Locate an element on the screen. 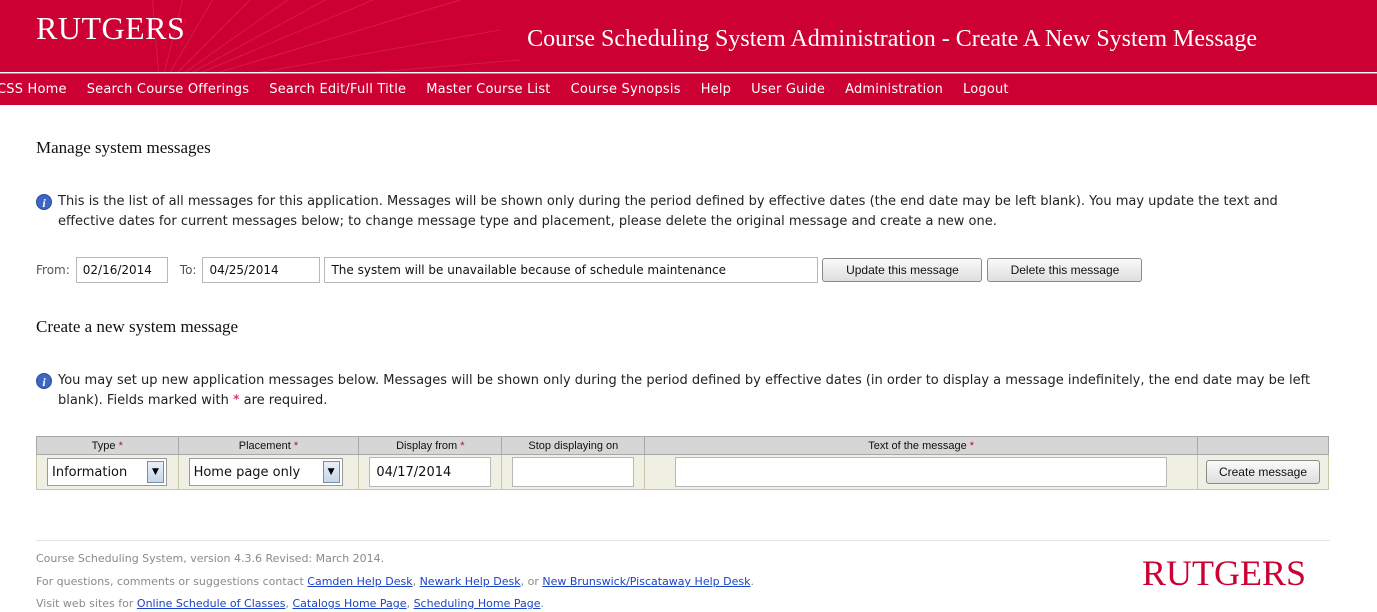  type-select: Information ▼ is located at coordinates (107, 472).